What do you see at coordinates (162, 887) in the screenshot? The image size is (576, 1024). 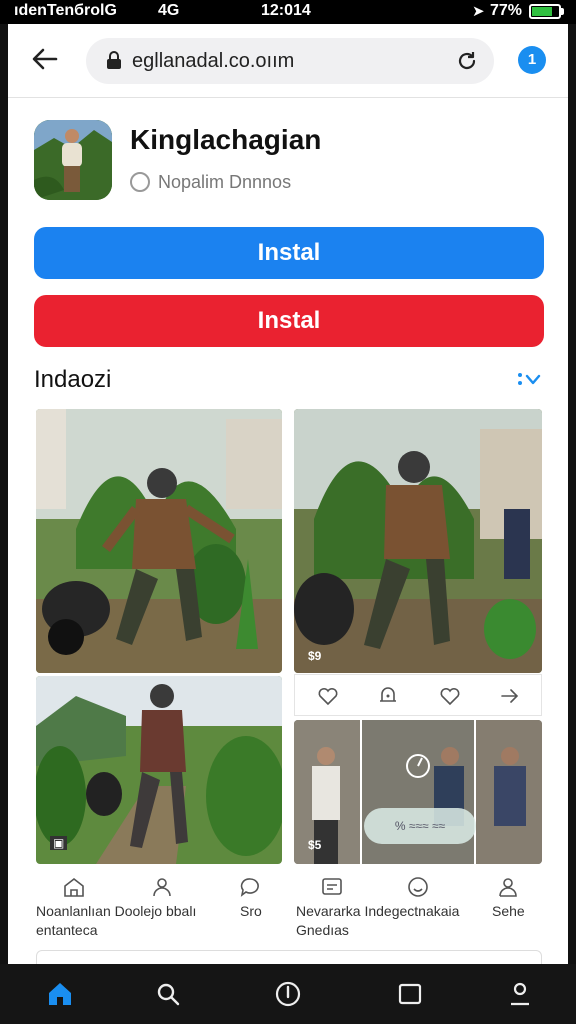 I see `person-icon` at bounding box center [162, 887].